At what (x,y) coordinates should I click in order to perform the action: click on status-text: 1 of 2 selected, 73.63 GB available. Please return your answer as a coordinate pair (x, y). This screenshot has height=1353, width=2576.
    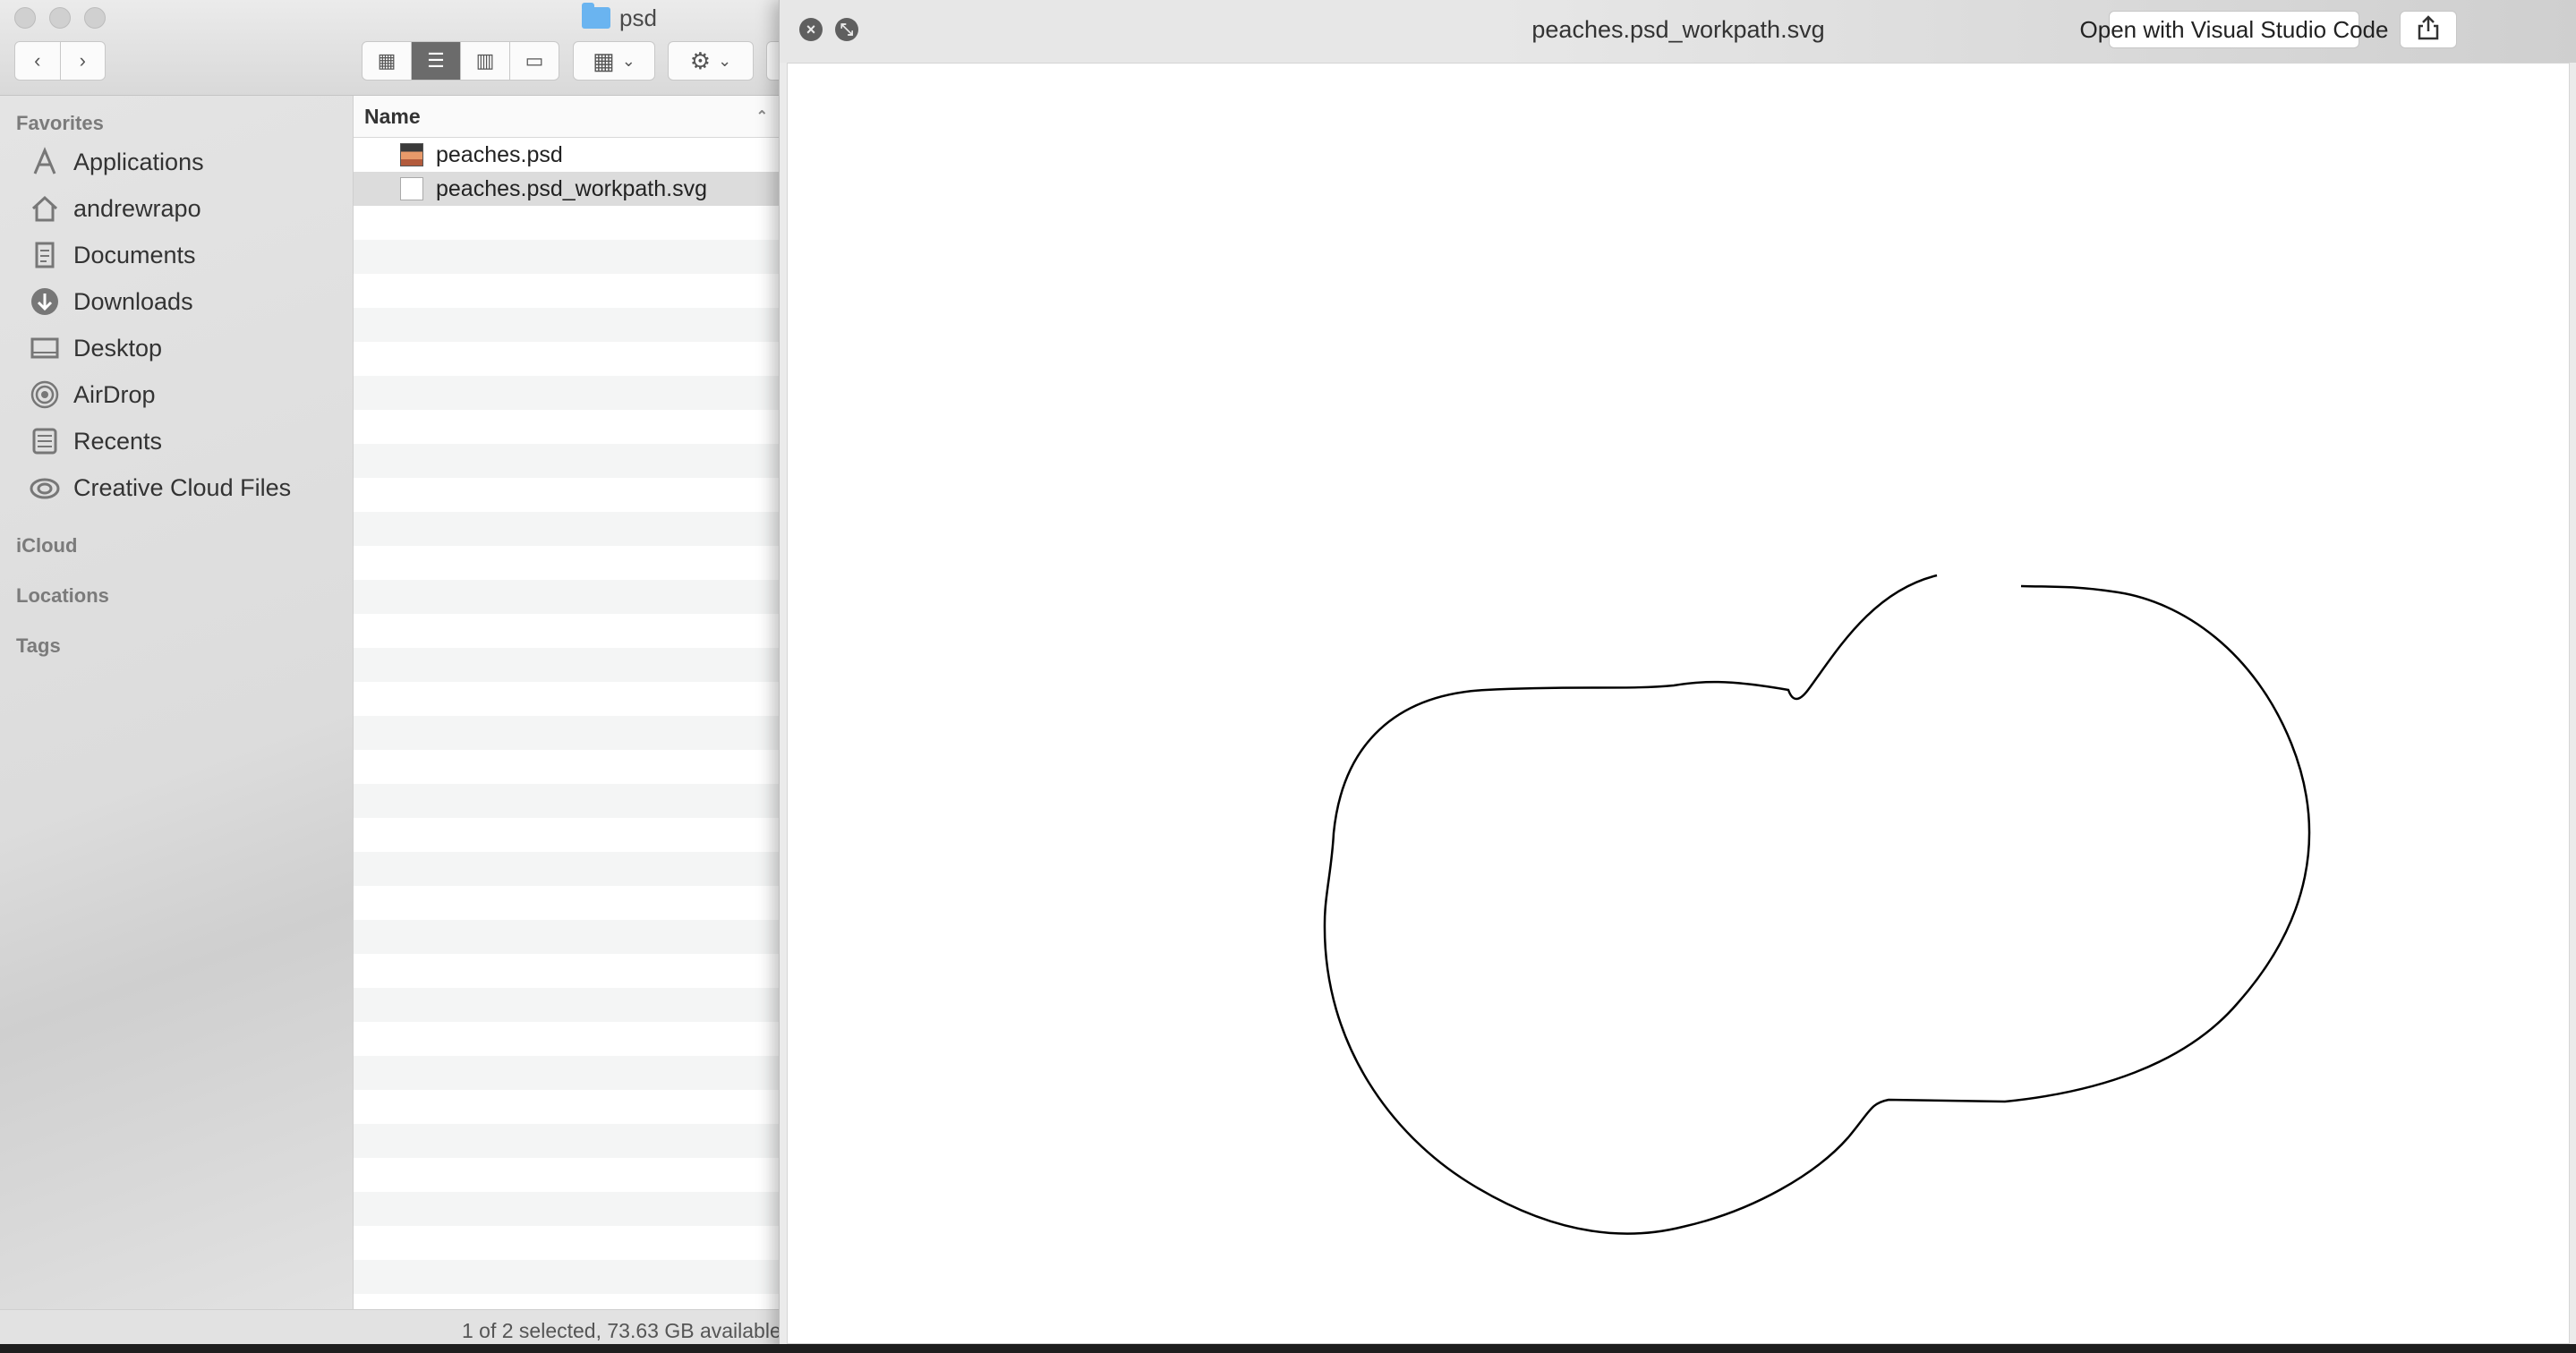
    Looking at the image, I should click on (621, 1330).